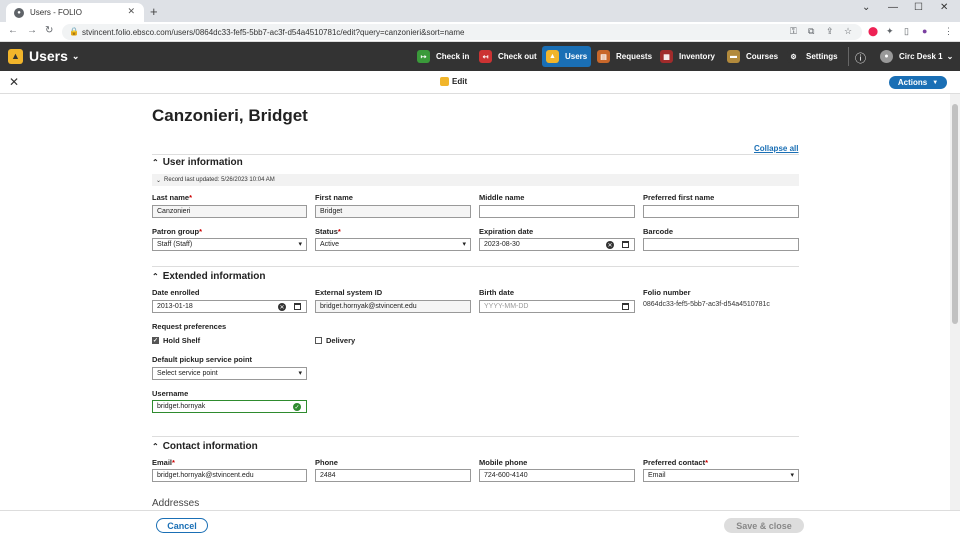  What do you see at coordinates (721, 244) in the screenshot?
I see `barcode-input` at bounding box center [721, 244].